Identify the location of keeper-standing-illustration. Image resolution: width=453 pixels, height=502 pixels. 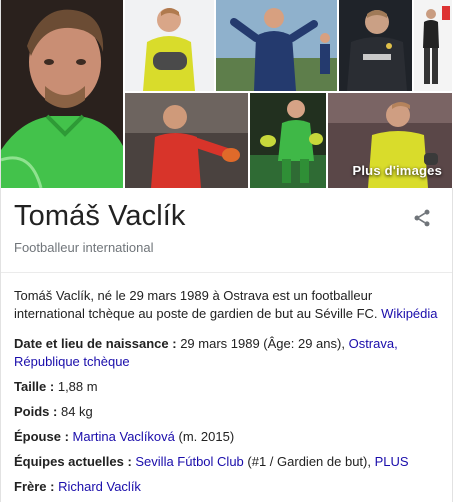
(433, 45).